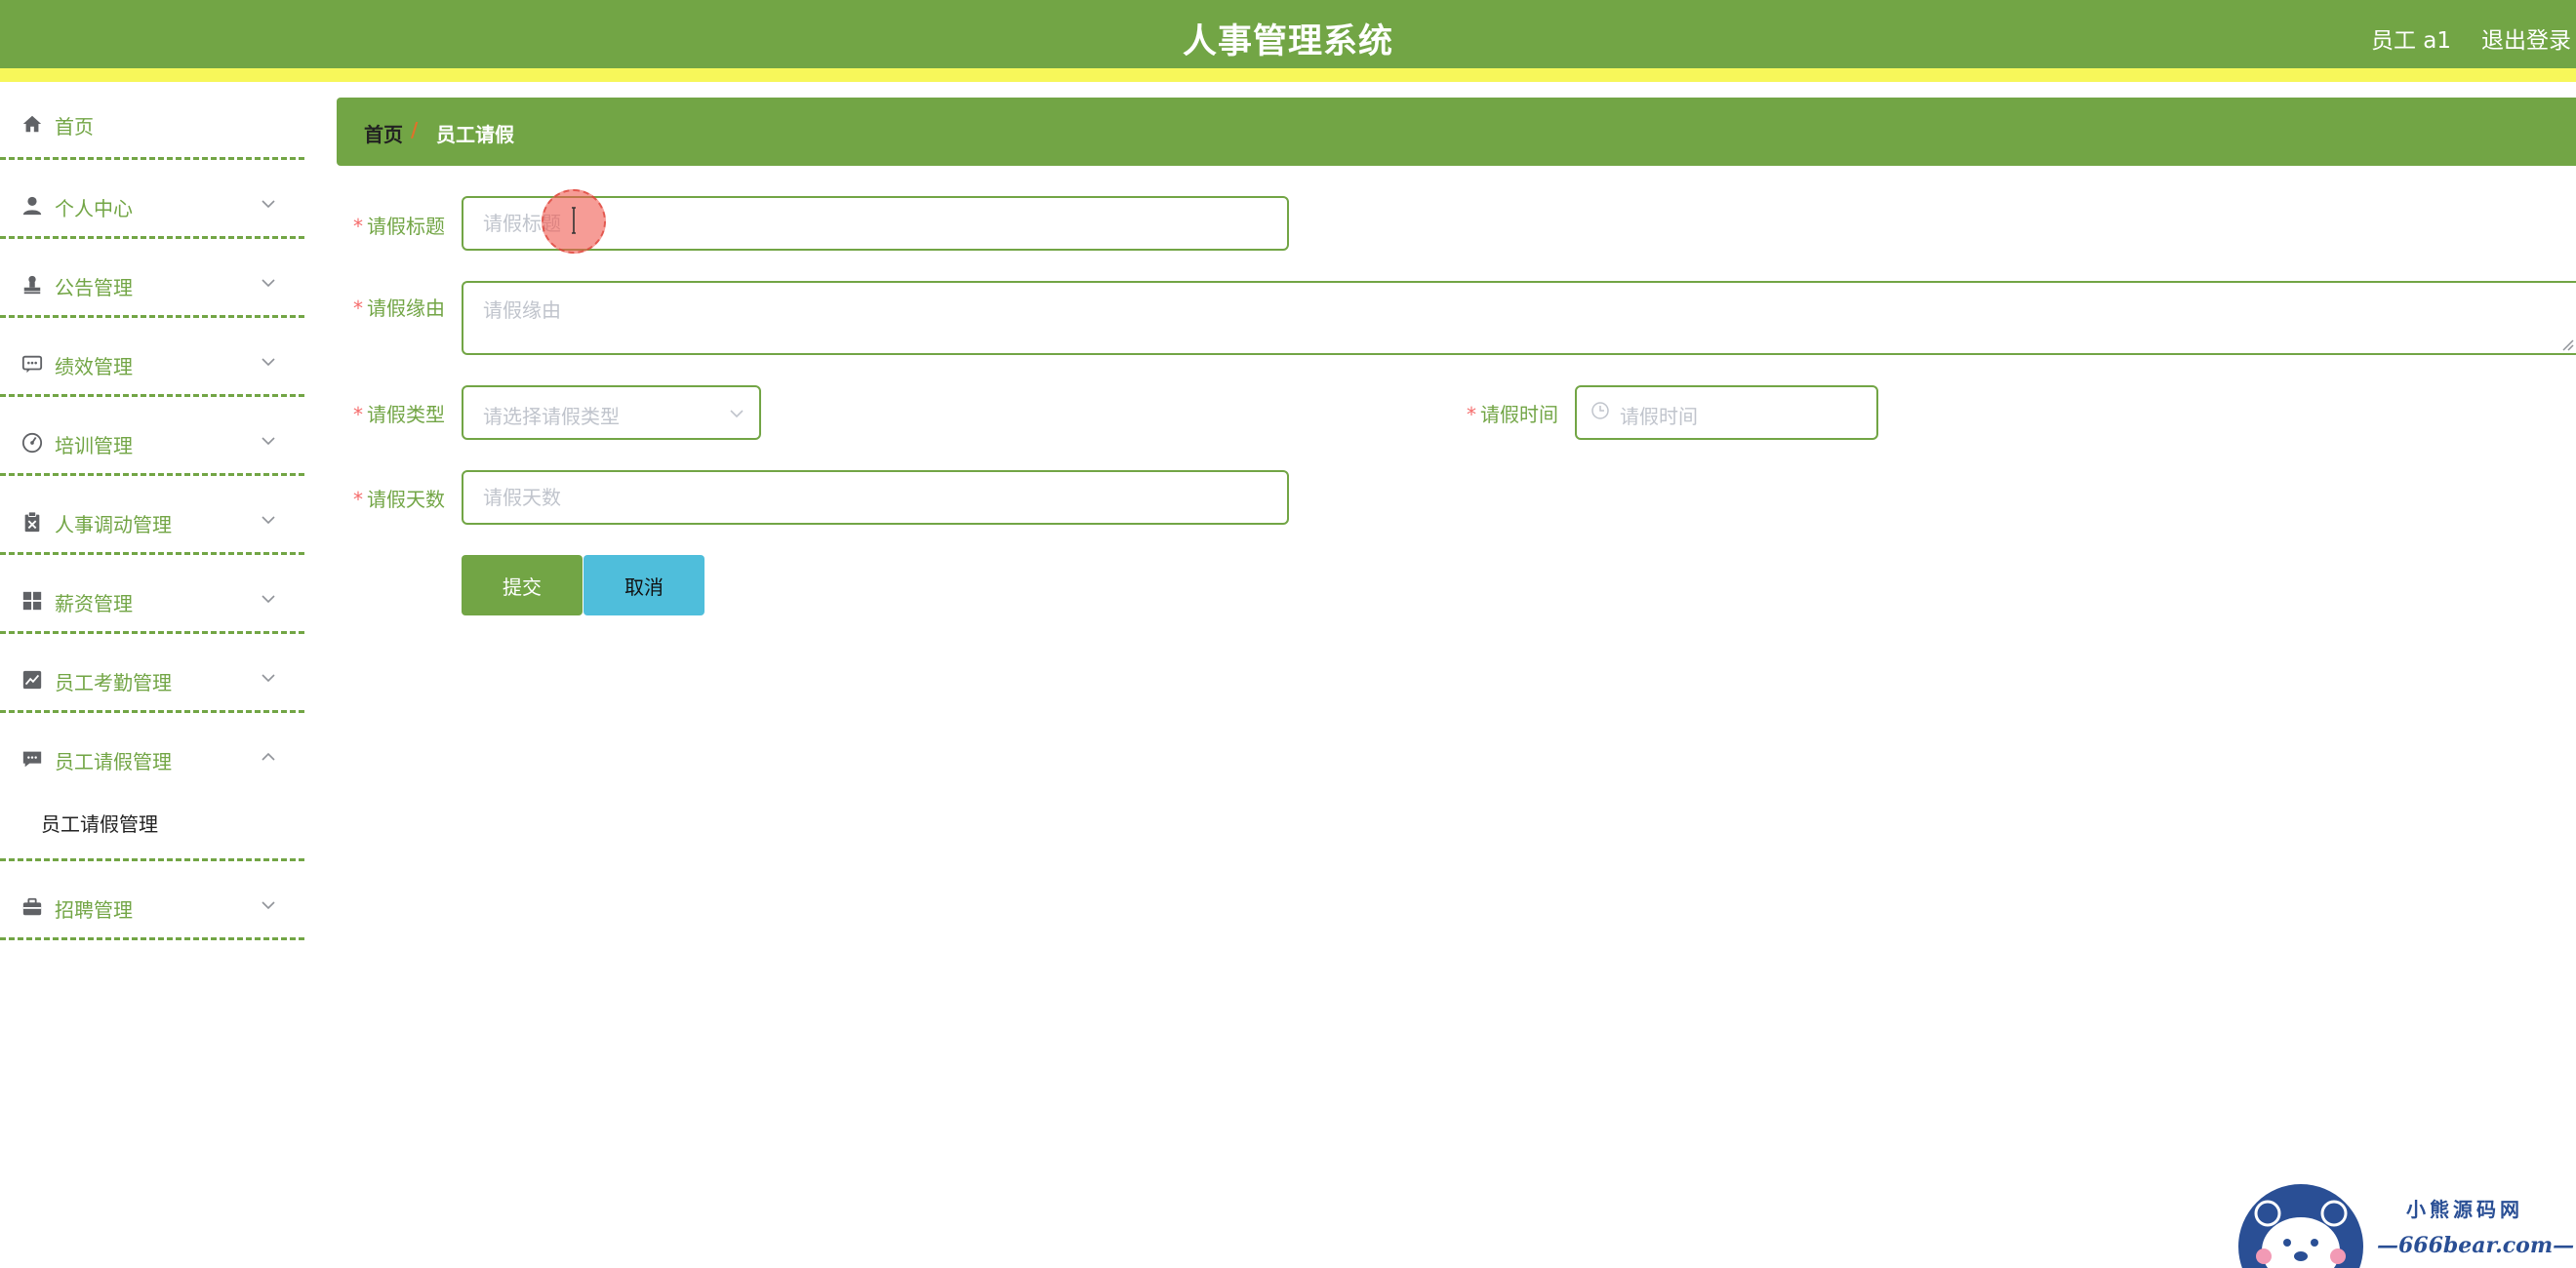  Describe the element at coordinates (152, 200) in the screenshot. I see `sidebar-item-personal-center: 个人中心` at that location.